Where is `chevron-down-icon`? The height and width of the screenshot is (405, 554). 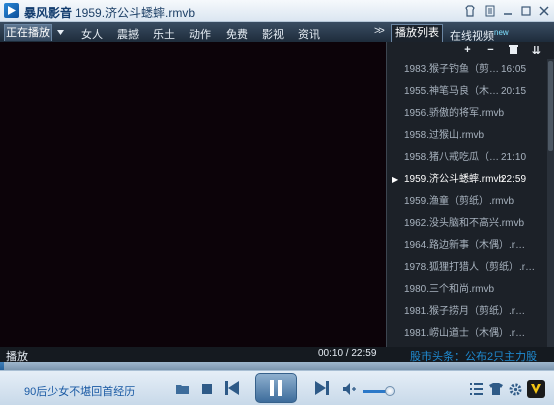 chevron-down-icon is located at coordinates (60, 32).